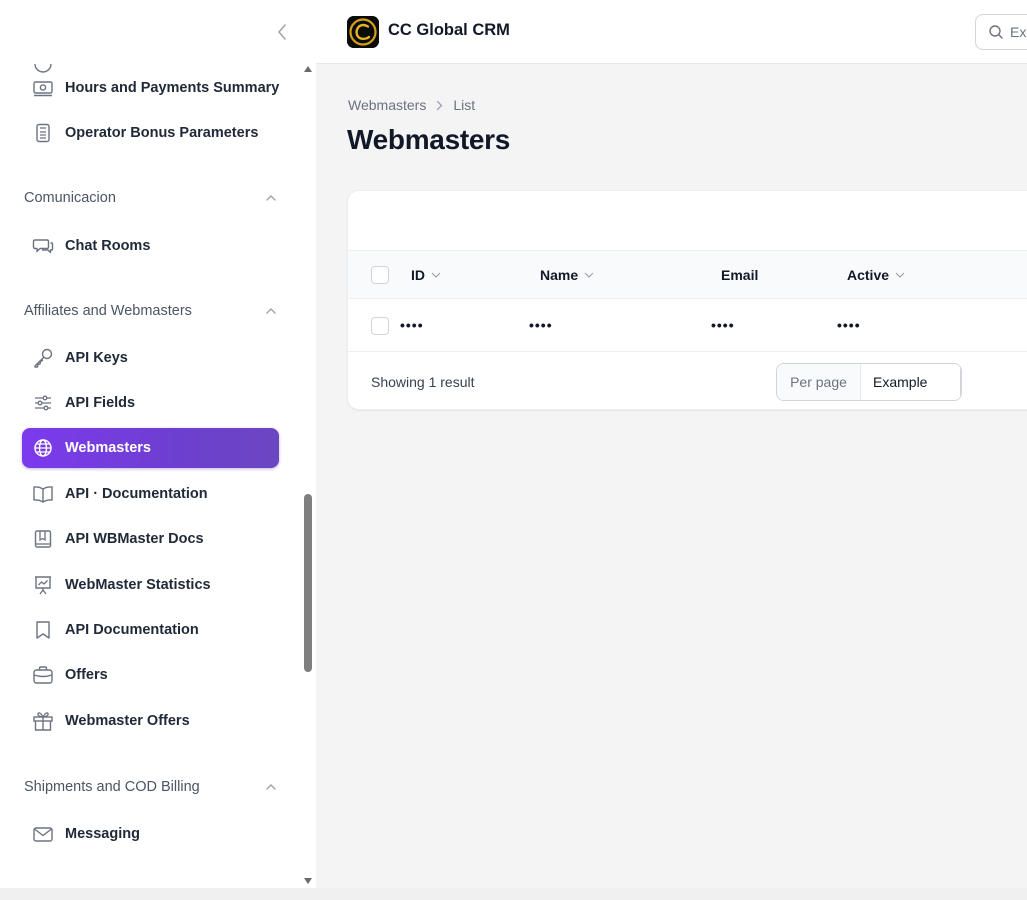  Describe the element at coordinates (687, 325) in the screenshot. I see `table-row: •••• •••• •••• ••••` at that location.